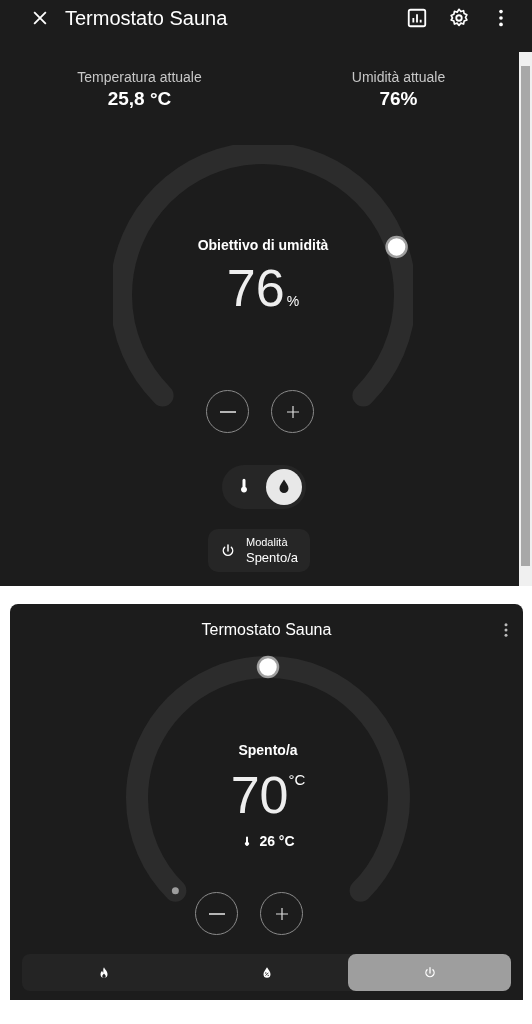  Describe the element at coordinates (175, 891) in the screenshot. I see `current-marker` at that location.